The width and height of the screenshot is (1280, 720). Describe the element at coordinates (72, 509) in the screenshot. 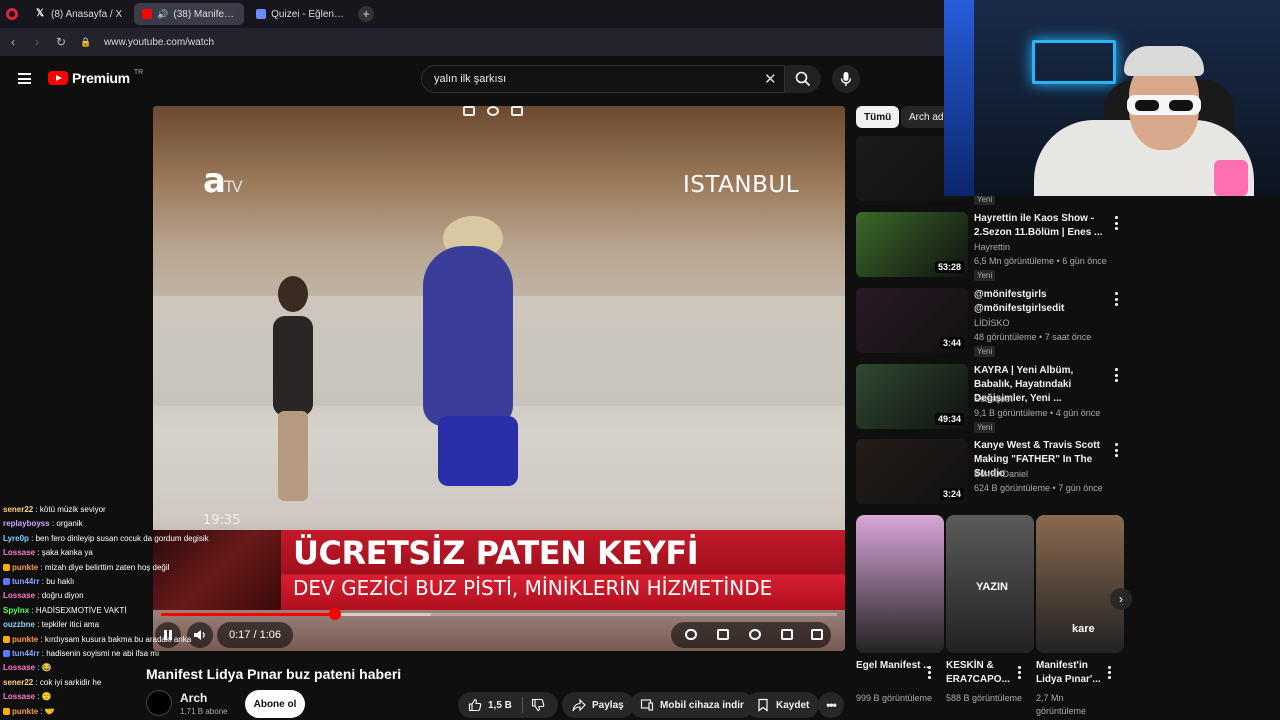

I see `chat-text: kötü müzik seviyor` at that location.